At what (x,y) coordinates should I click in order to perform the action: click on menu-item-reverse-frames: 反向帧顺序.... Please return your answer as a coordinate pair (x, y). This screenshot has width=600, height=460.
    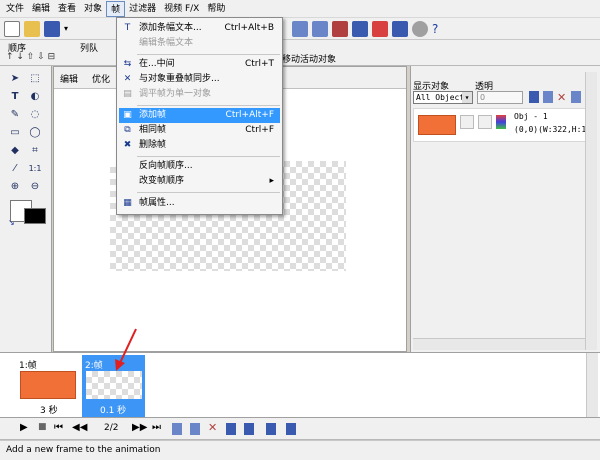
    Looking at the image, I should click on (199, 166).